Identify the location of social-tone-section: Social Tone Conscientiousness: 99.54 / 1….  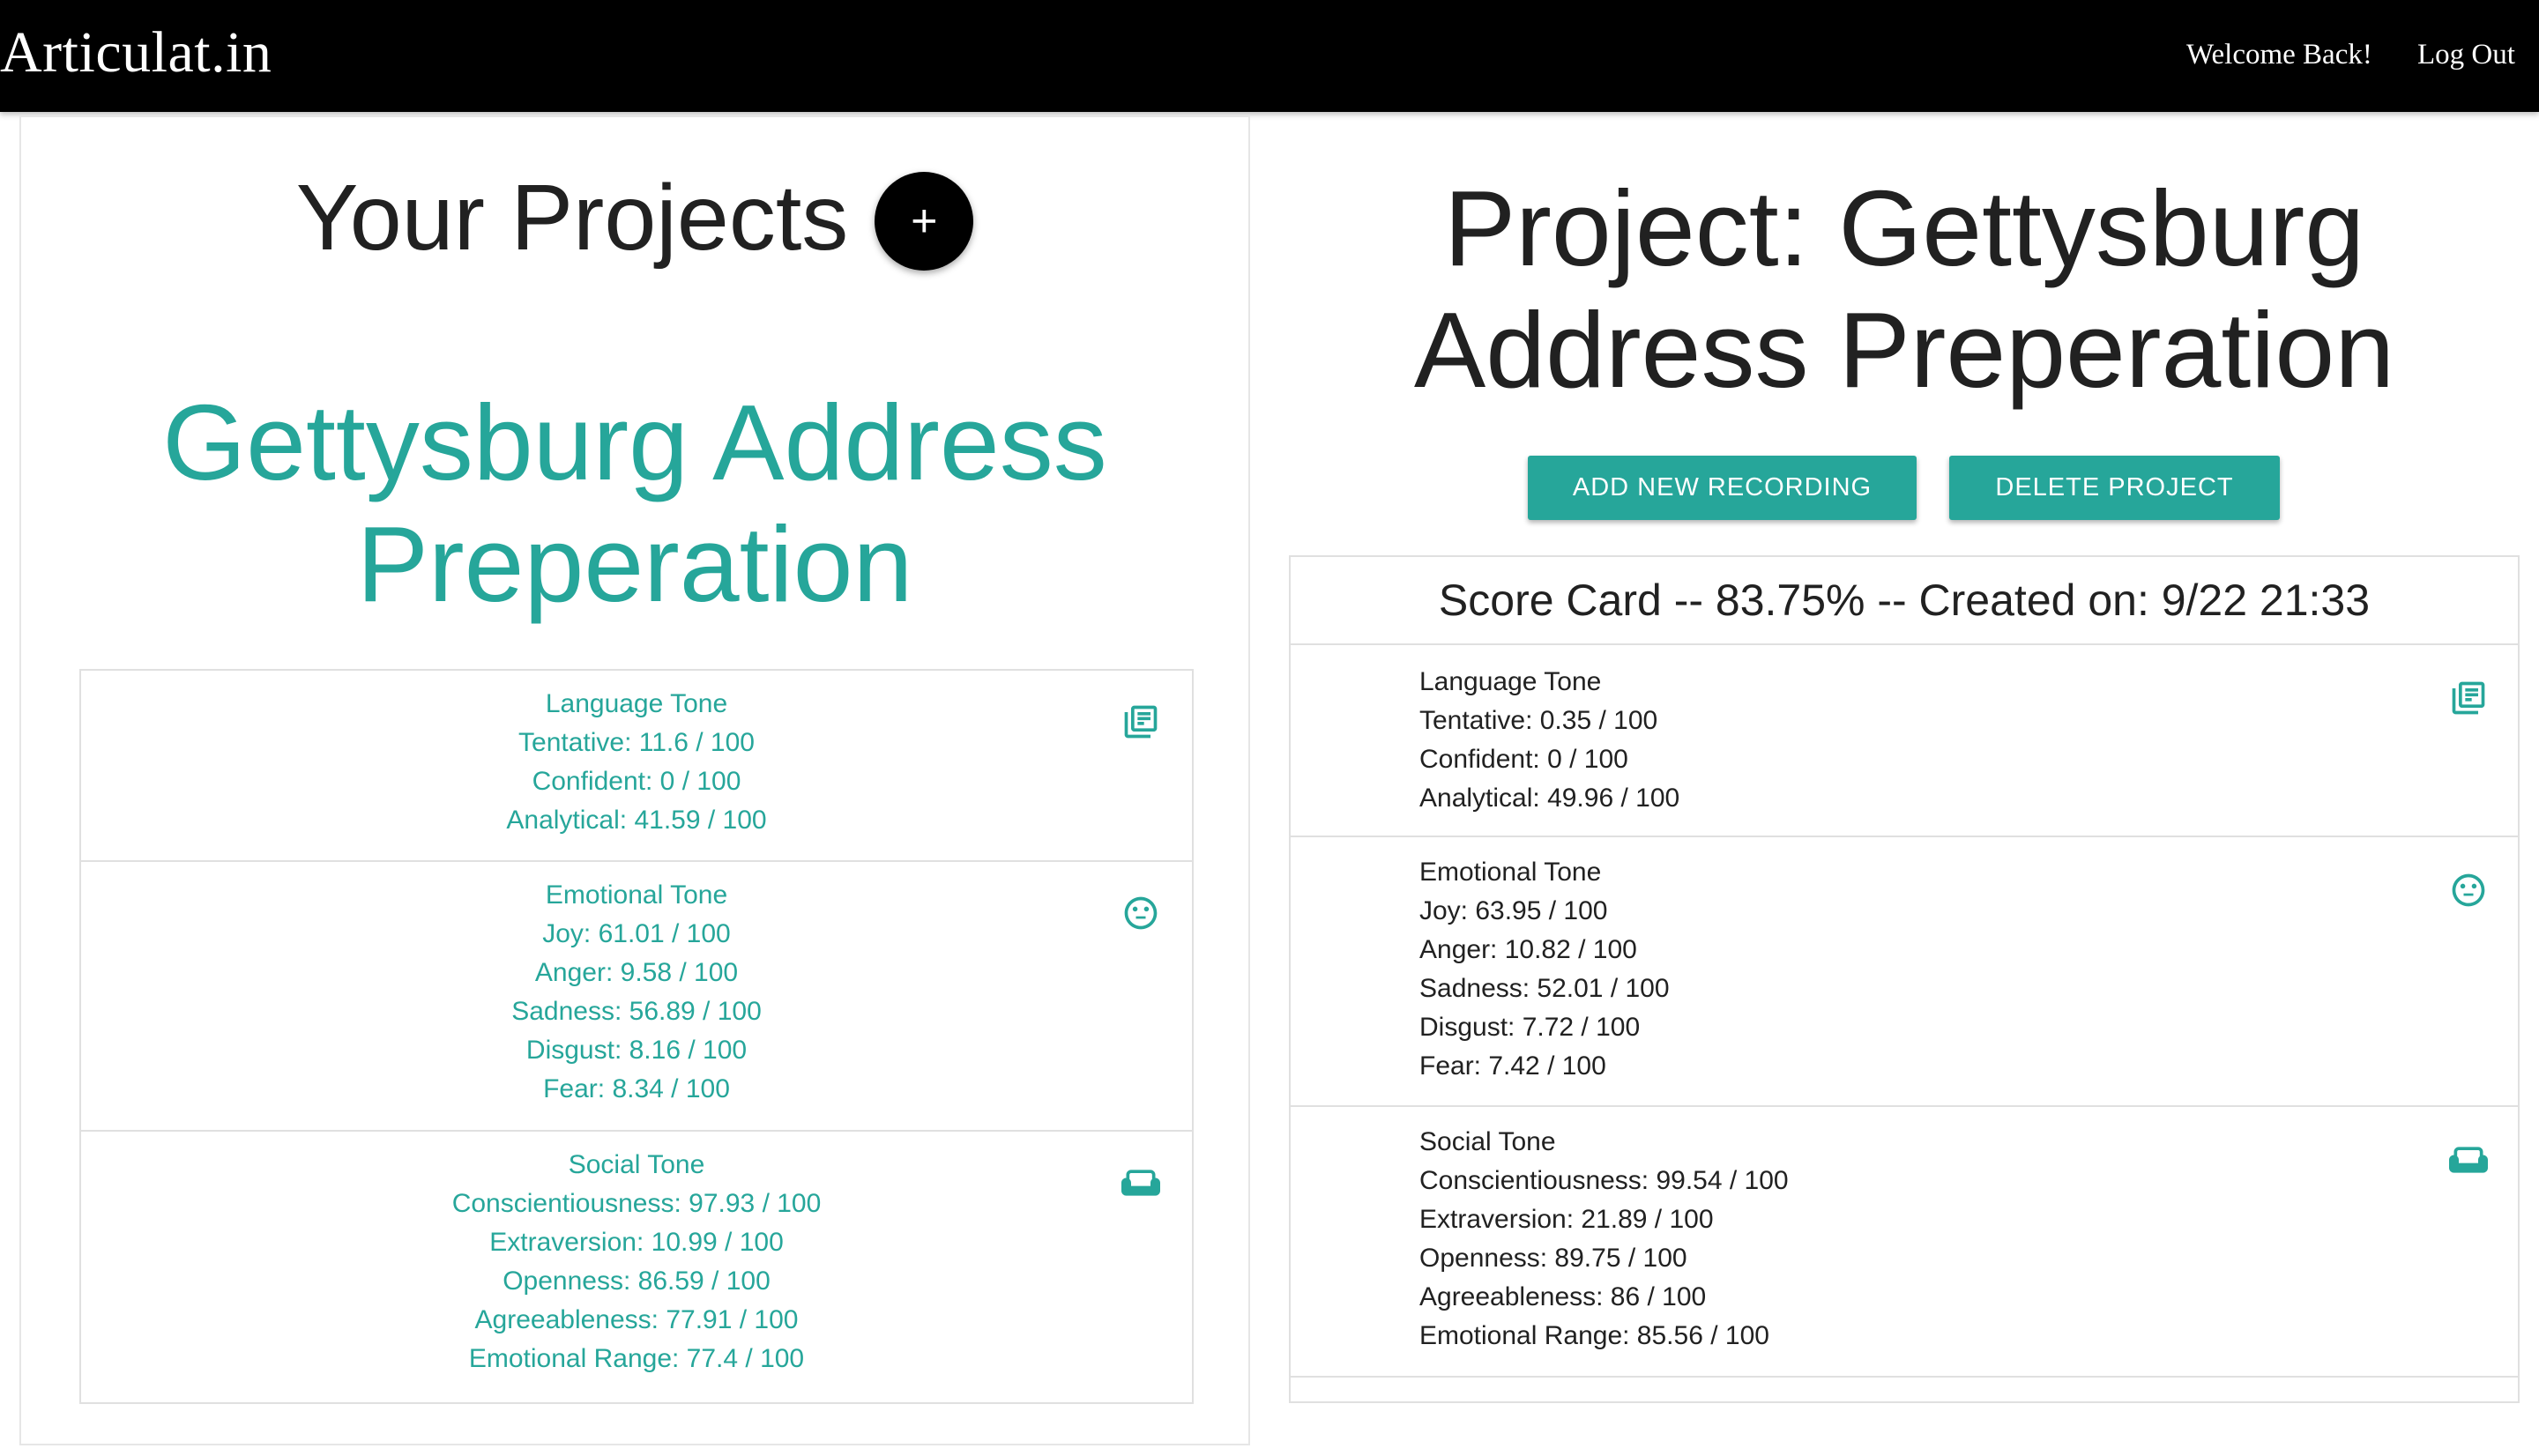
(1904, 1242).